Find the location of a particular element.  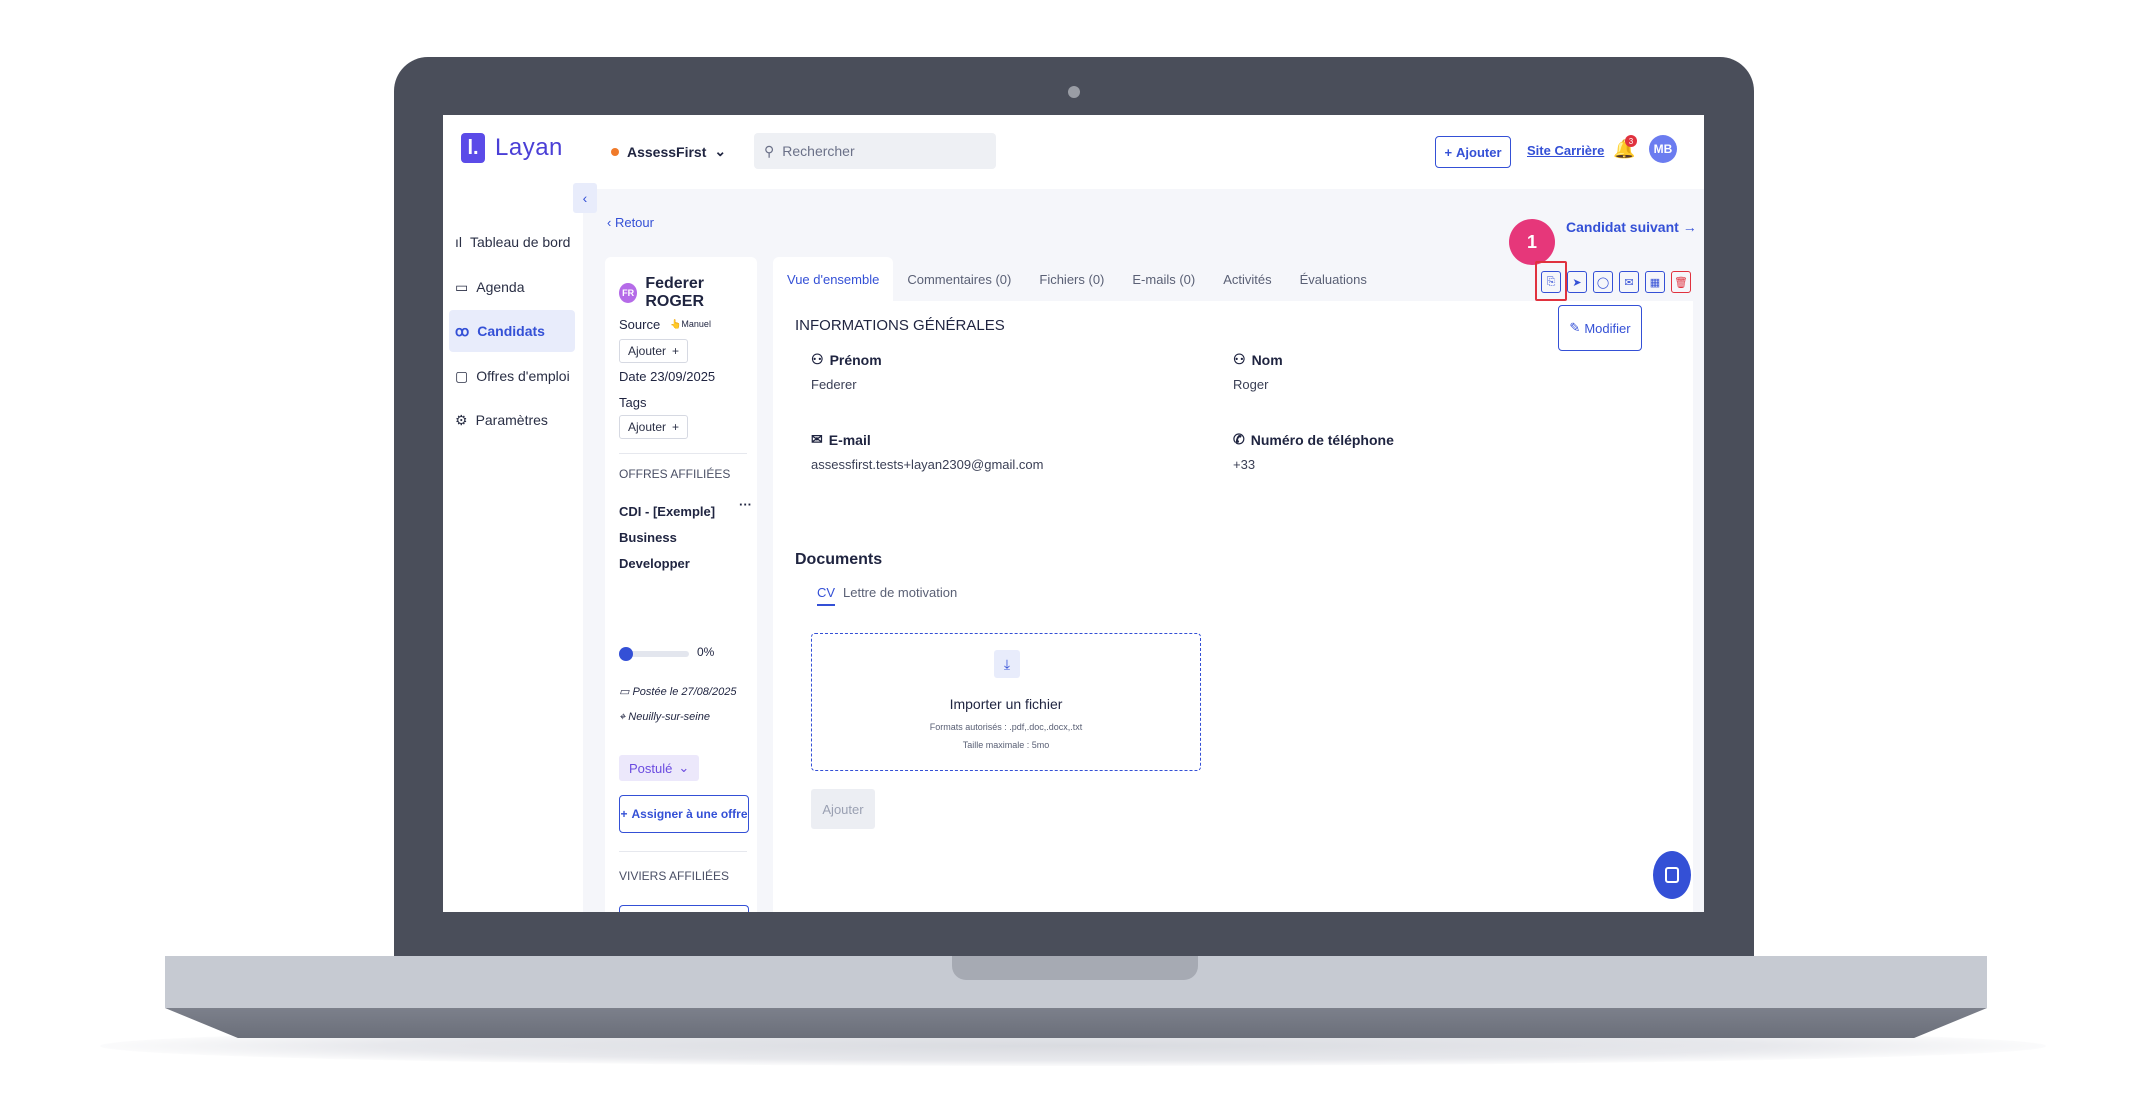

formats-text: Formats autorisés : .pdf,.doc,.docx,.txt is located at coordinates (1006, 727).